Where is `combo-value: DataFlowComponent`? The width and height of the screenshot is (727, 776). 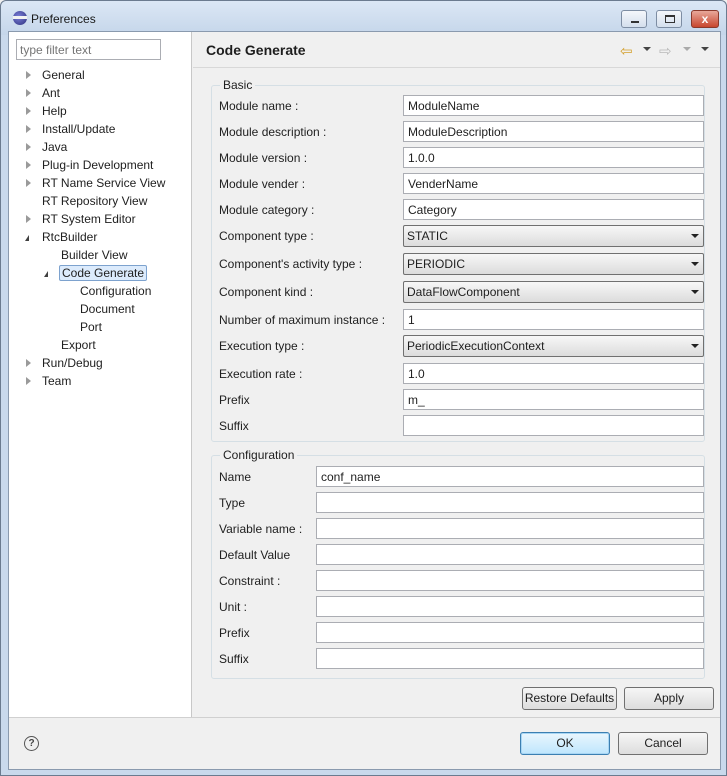 combo-value: DataFlowComponent is located at coordinates (463, 292).